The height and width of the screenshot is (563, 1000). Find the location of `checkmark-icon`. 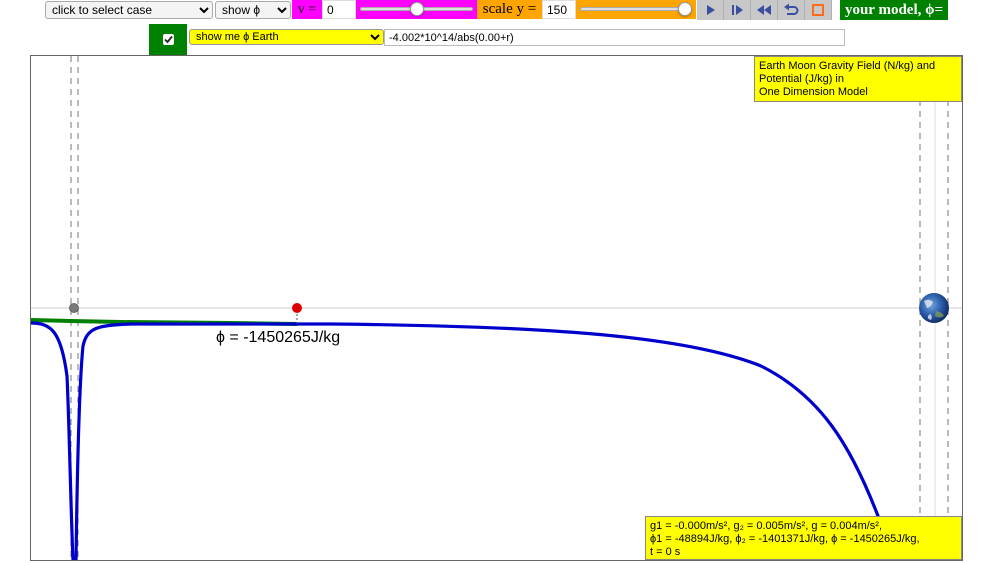

checkmark-icon is located at coordinates (168, 39).